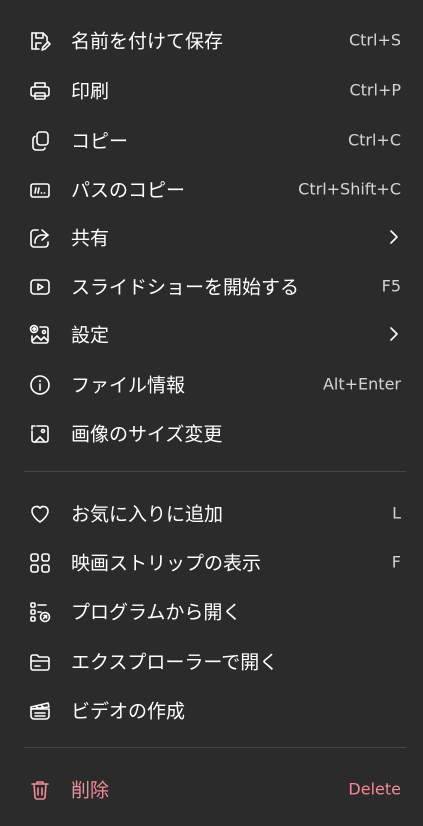 The image size is (423, 826). What do you see at coordinates (147, 41) in the screenshot?
I see `menu-item-label: 名前を付けて保存` at bounding box center [147, 41].